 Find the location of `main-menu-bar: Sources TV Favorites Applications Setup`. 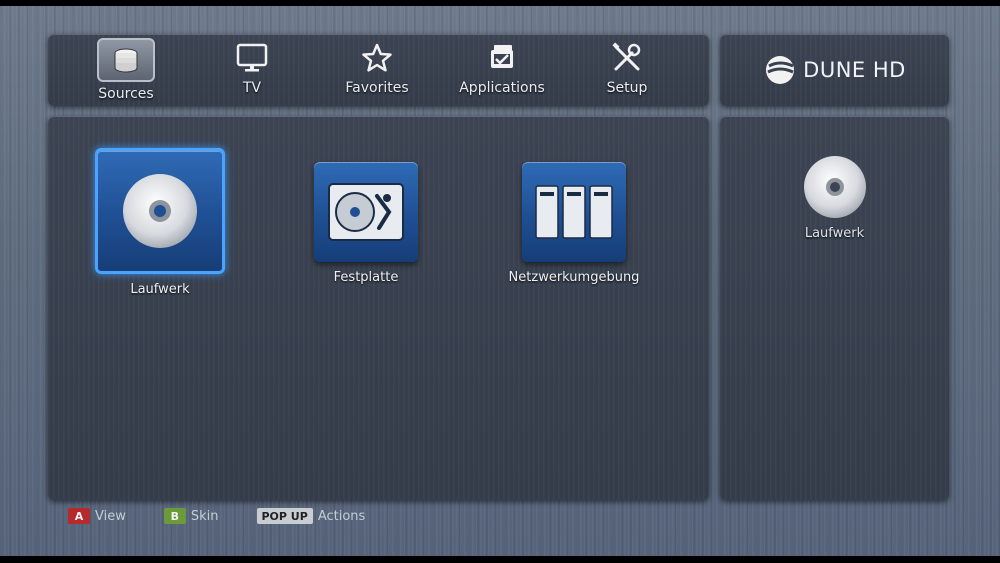

main-menu-bar: Sources TV Favorites Applications Setup is located at coordinates (378, 70).